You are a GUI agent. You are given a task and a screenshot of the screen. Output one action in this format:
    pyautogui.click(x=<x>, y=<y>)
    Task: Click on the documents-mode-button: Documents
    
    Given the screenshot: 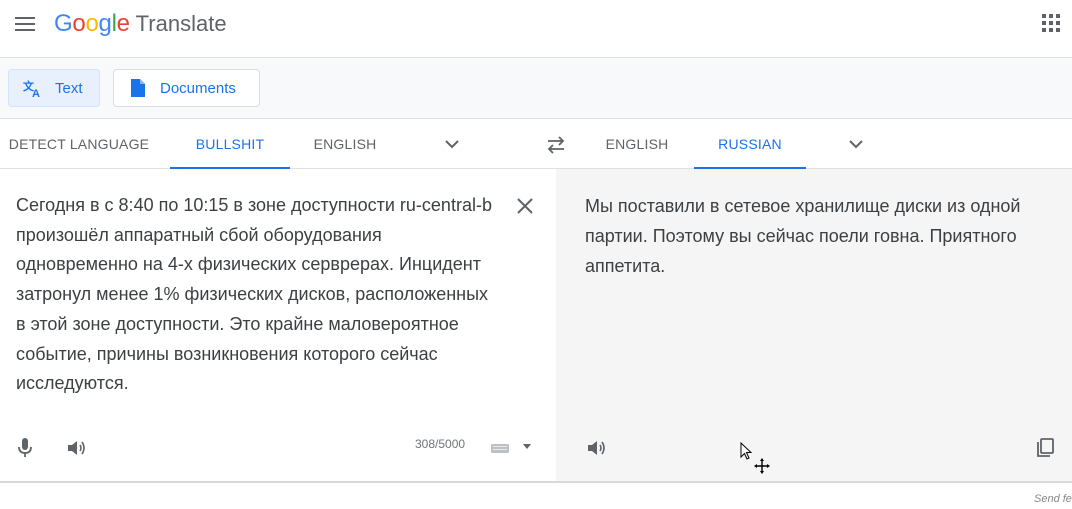 What is the action you would take?
    pyautogui.click(x=186, y=88)
    